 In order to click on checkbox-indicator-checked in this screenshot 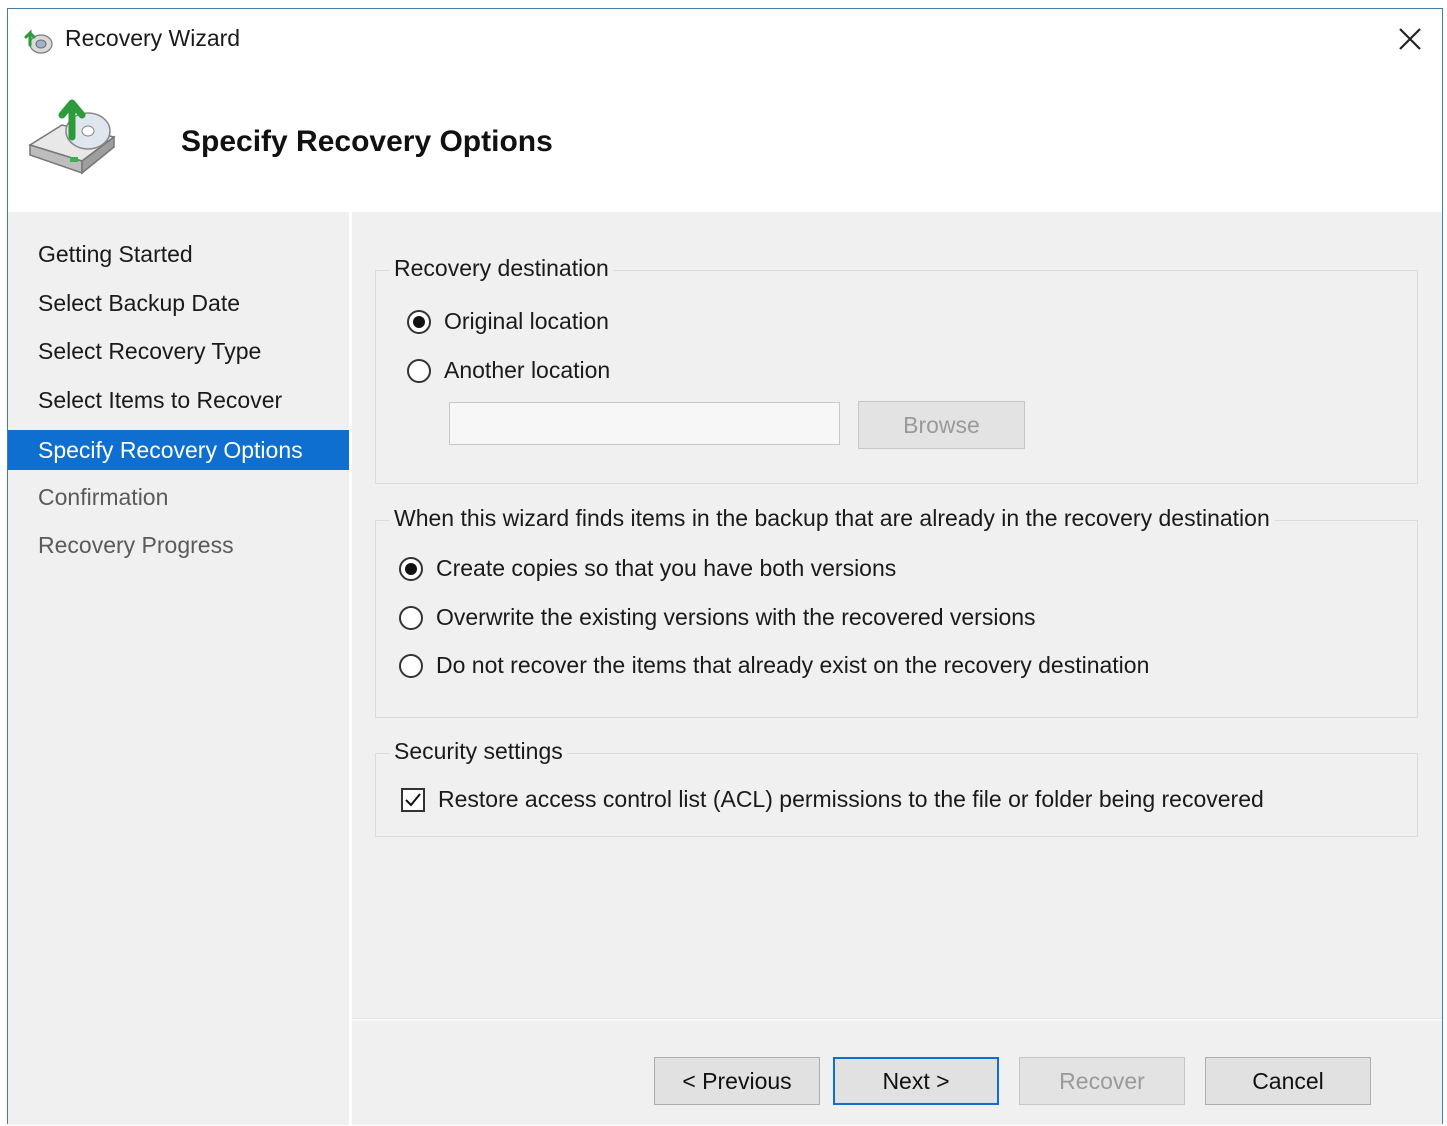, I will do `click(413, 799)`.